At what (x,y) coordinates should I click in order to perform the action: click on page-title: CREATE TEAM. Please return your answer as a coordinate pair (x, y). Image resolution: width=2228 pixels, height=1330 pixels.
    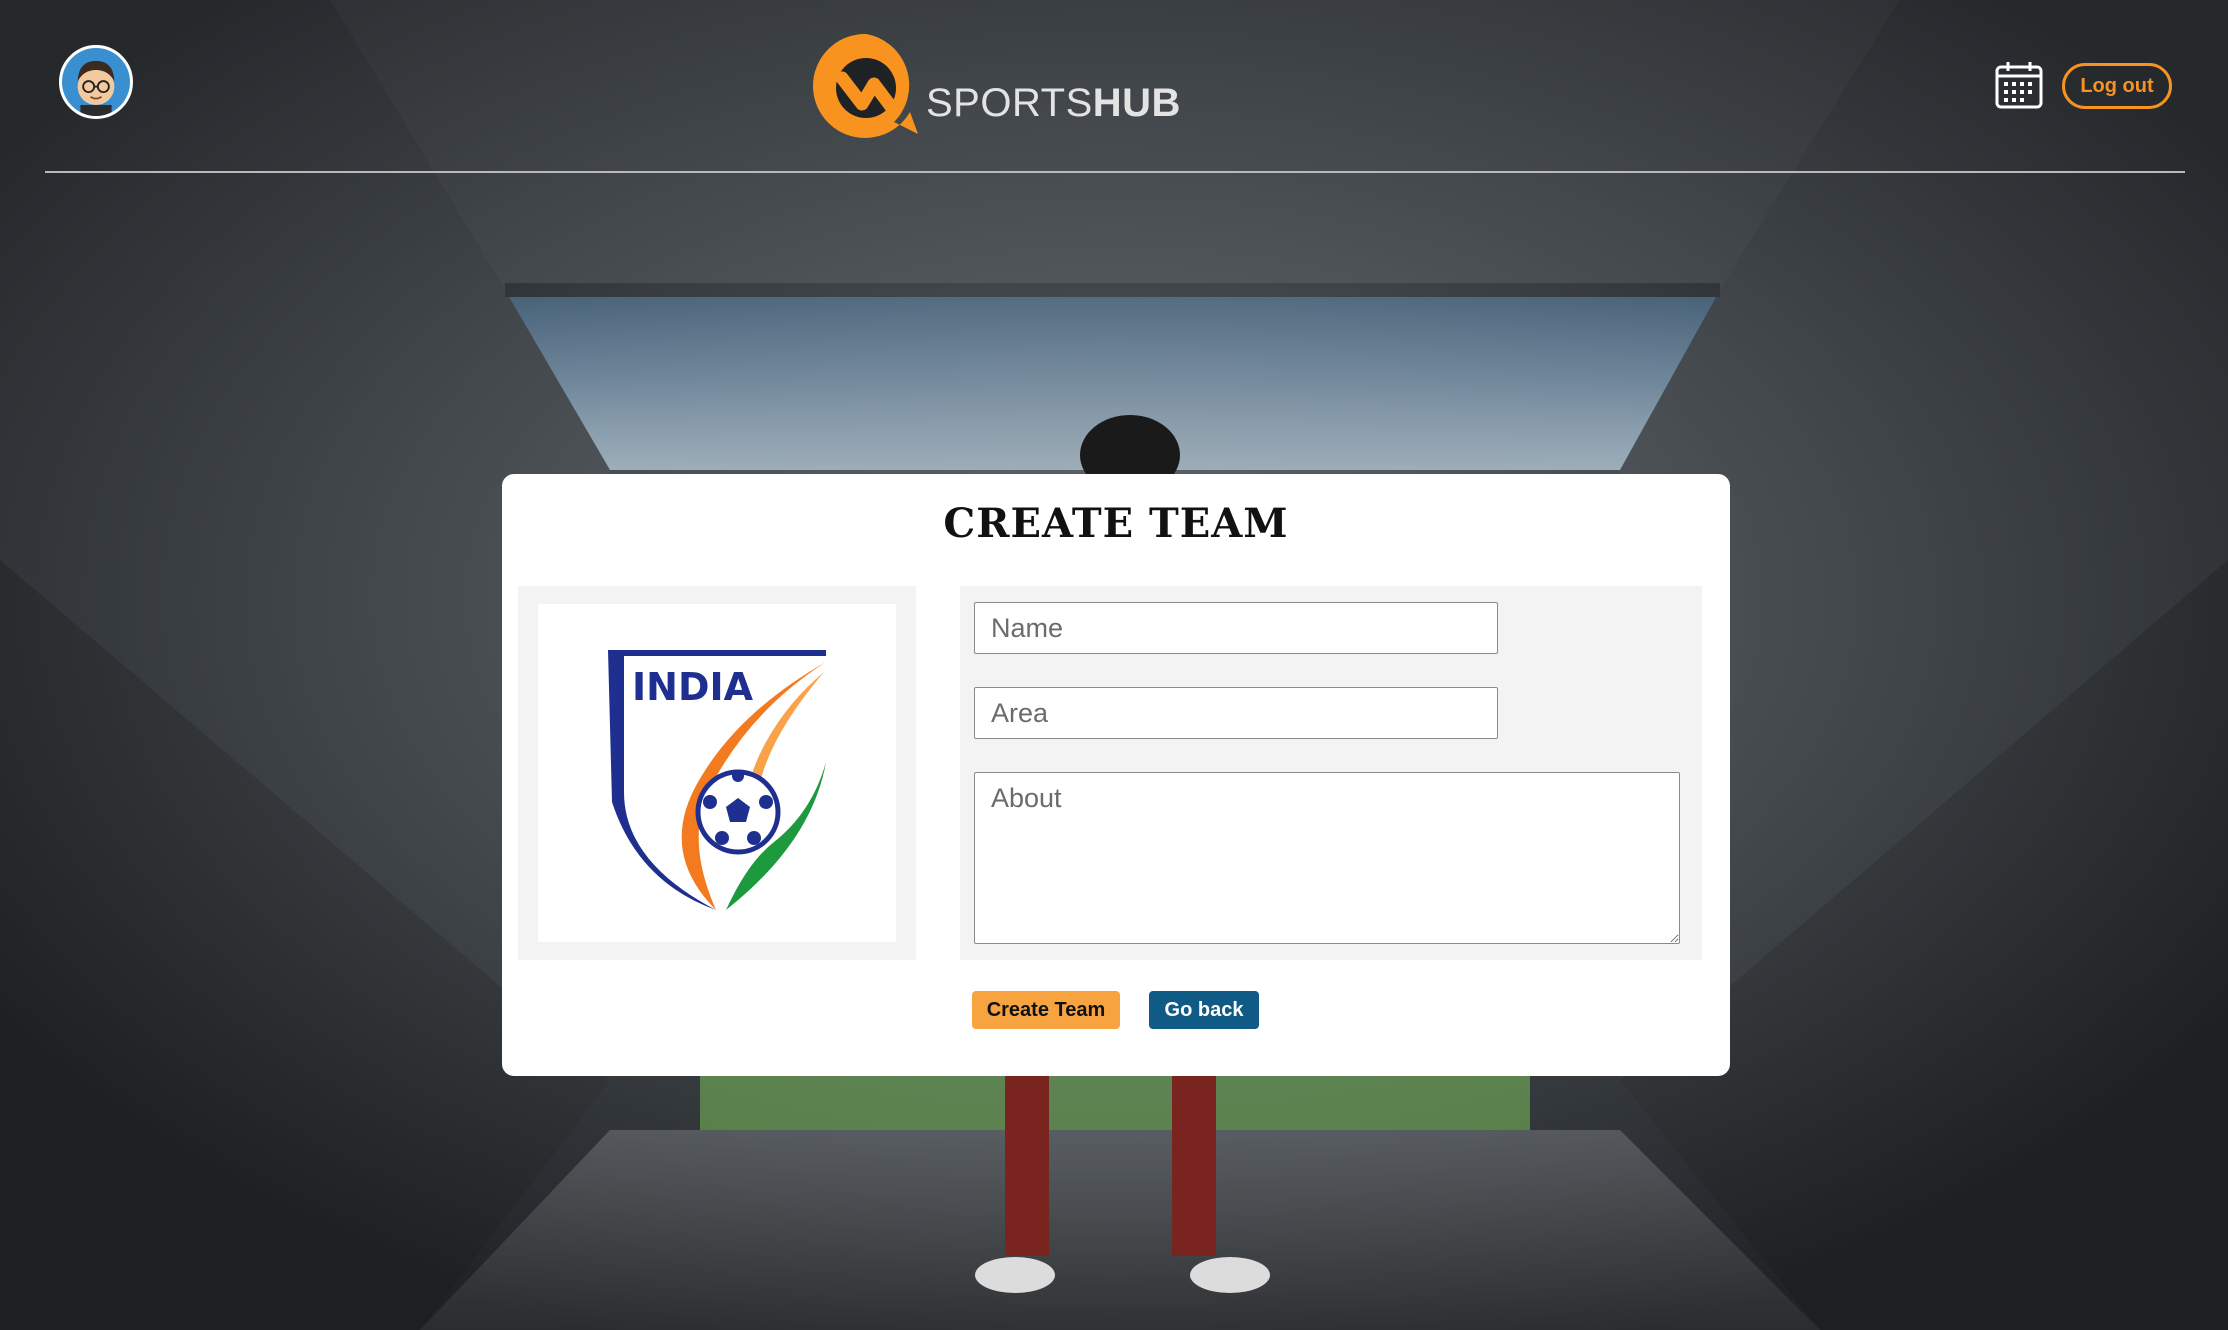
    Looking at the image, I should click on (1116, 523).